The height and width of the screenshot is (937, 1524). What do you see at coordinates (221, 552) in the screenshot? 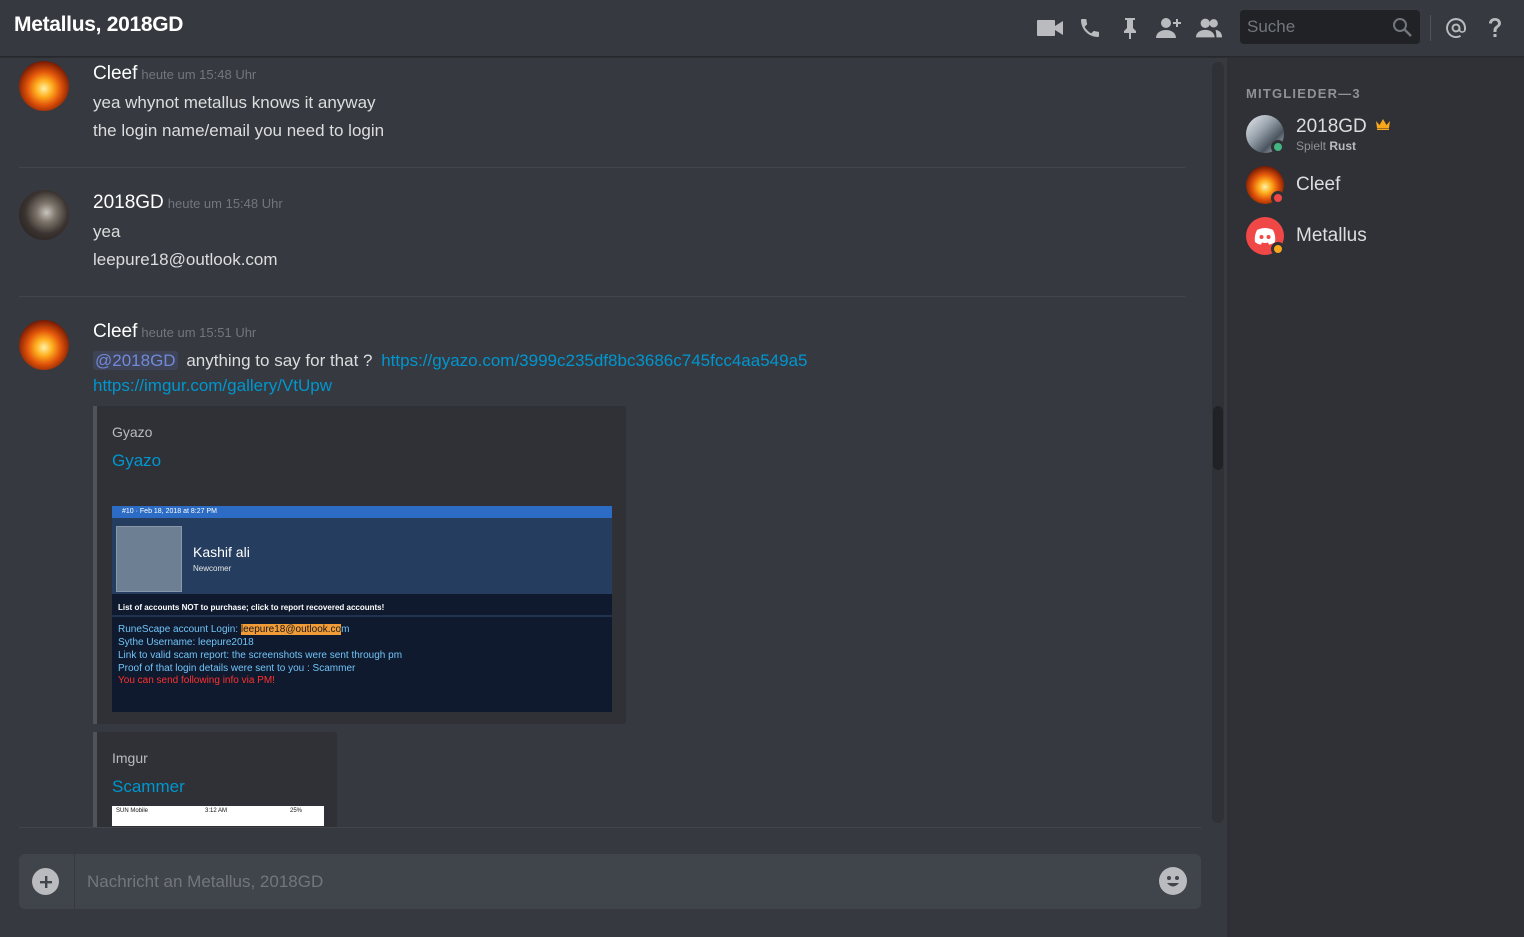
I see `image-username: Kashif ali` at bounding box center [221, 552].